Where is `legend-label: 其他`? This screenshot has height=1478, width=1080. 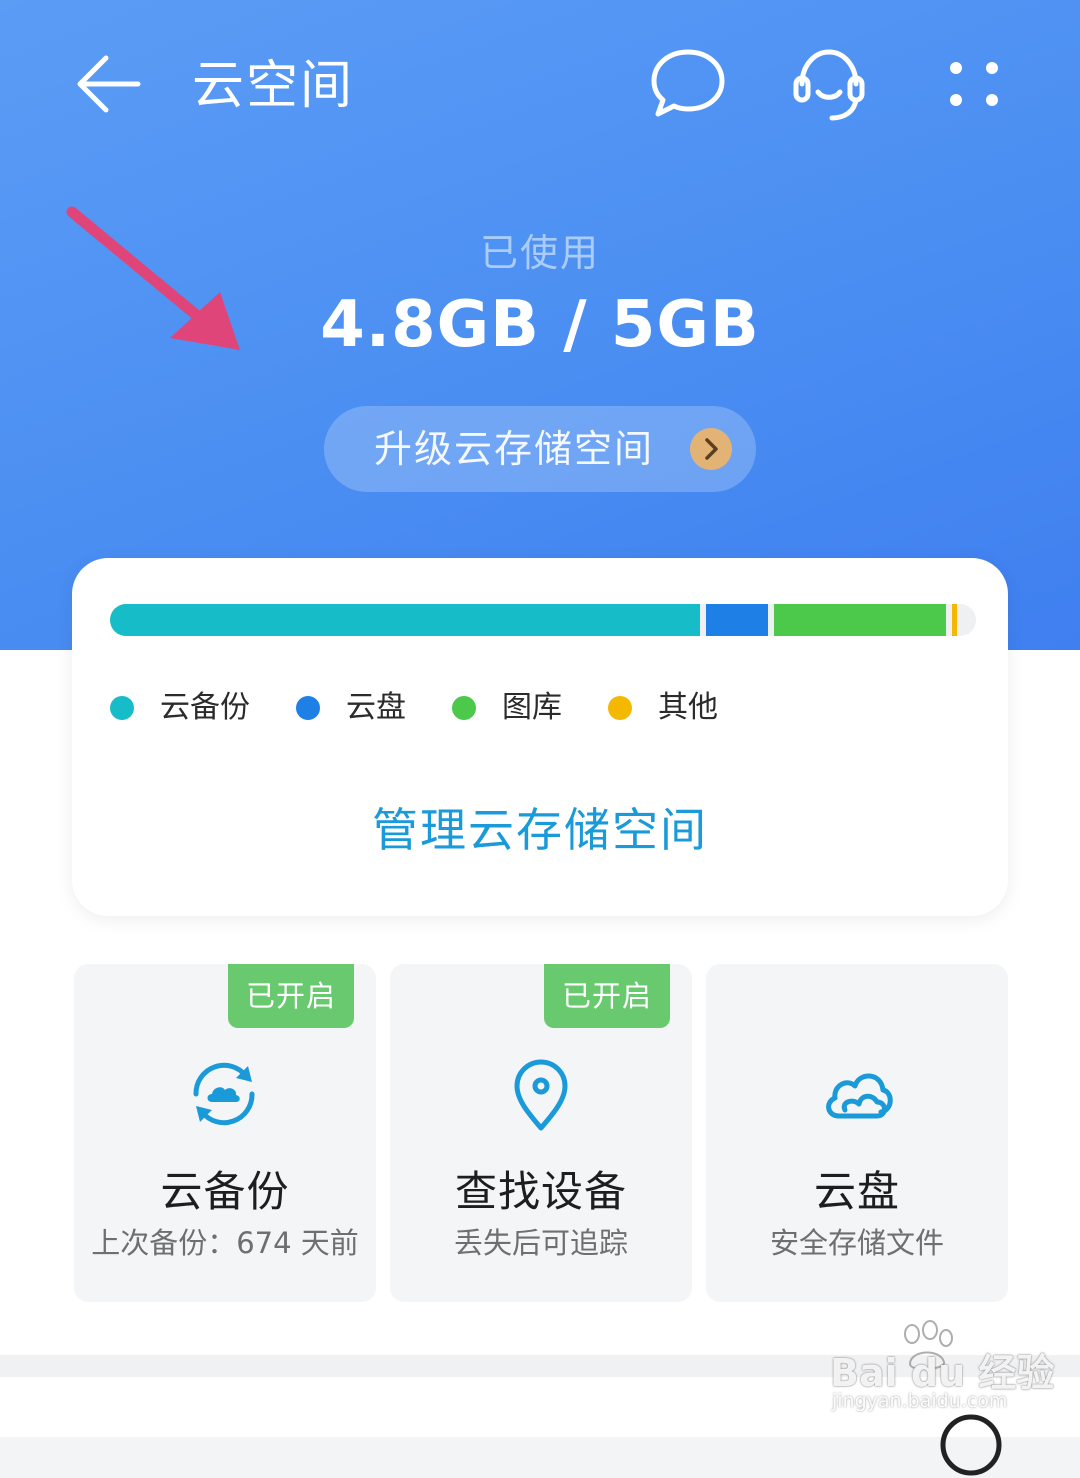
legend-label: 其他 is located at coordinates (688, 707).